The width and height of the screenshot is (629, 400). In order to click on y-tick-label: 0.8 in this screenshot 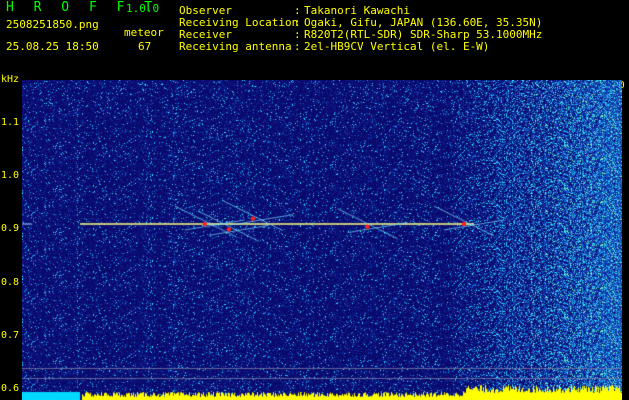, I will do `click(10, 282)`.